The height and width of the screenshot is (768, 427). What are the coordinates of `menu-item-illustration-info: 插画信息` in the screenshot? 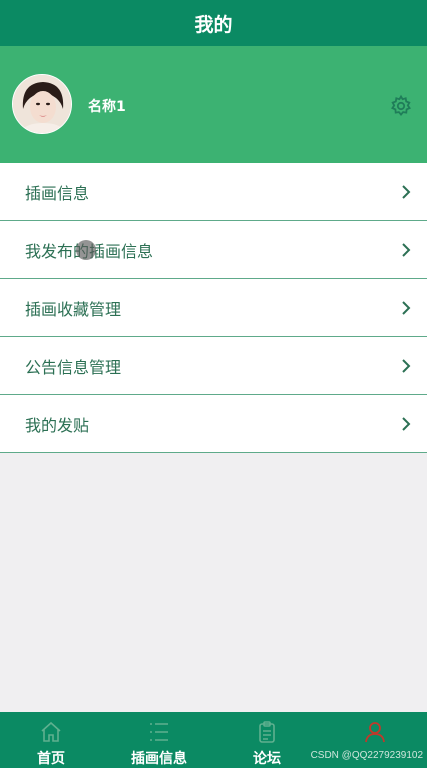 It's located at (213, 192).